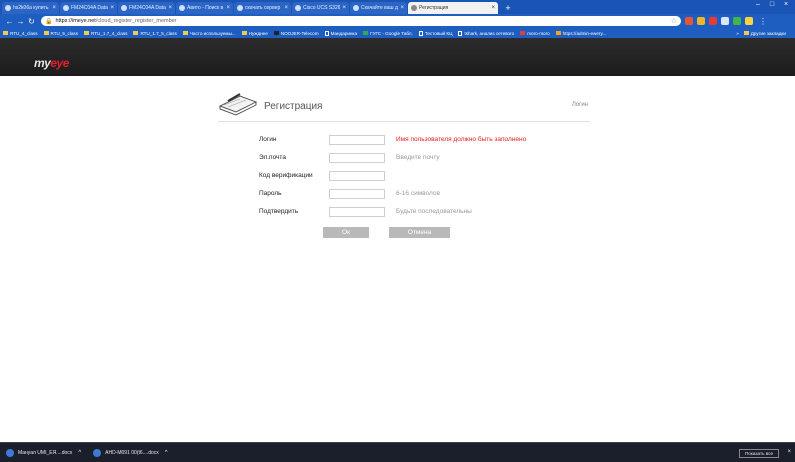 This screenshot has height=462, width=795. What do you see at coordinates (397, 57) in the screenshot?
I see `site-header: myeye` at bounding box center [397, 57].